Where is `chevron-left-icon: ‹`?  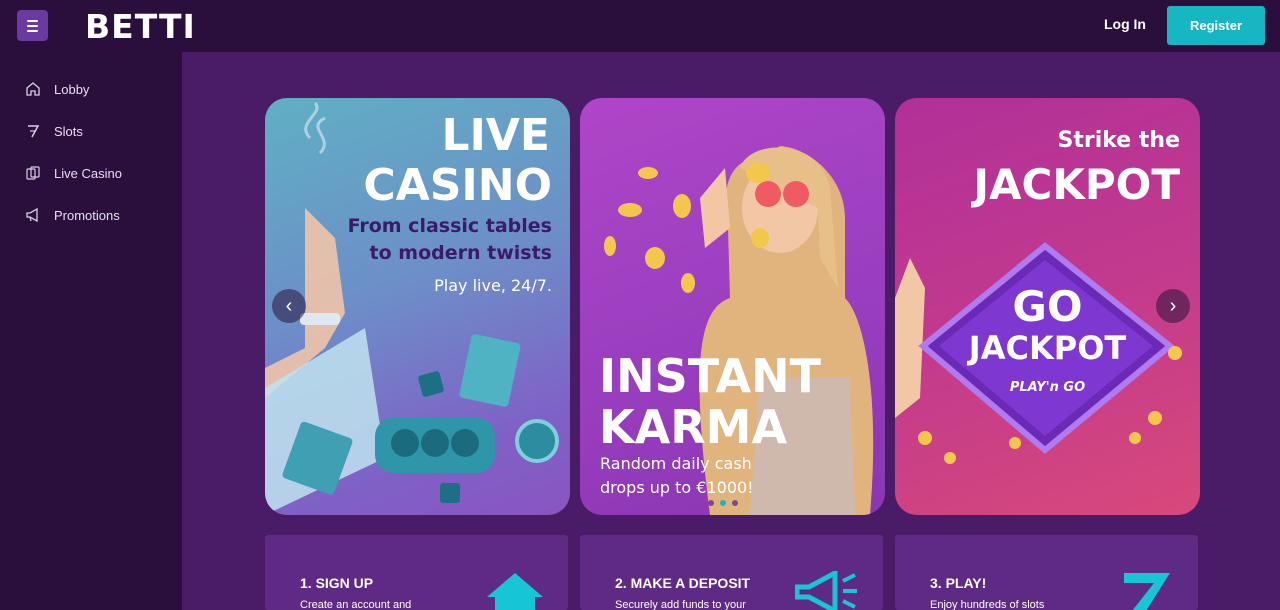 chevron-left-icon: ‹ is located at coordinates (289, 305).